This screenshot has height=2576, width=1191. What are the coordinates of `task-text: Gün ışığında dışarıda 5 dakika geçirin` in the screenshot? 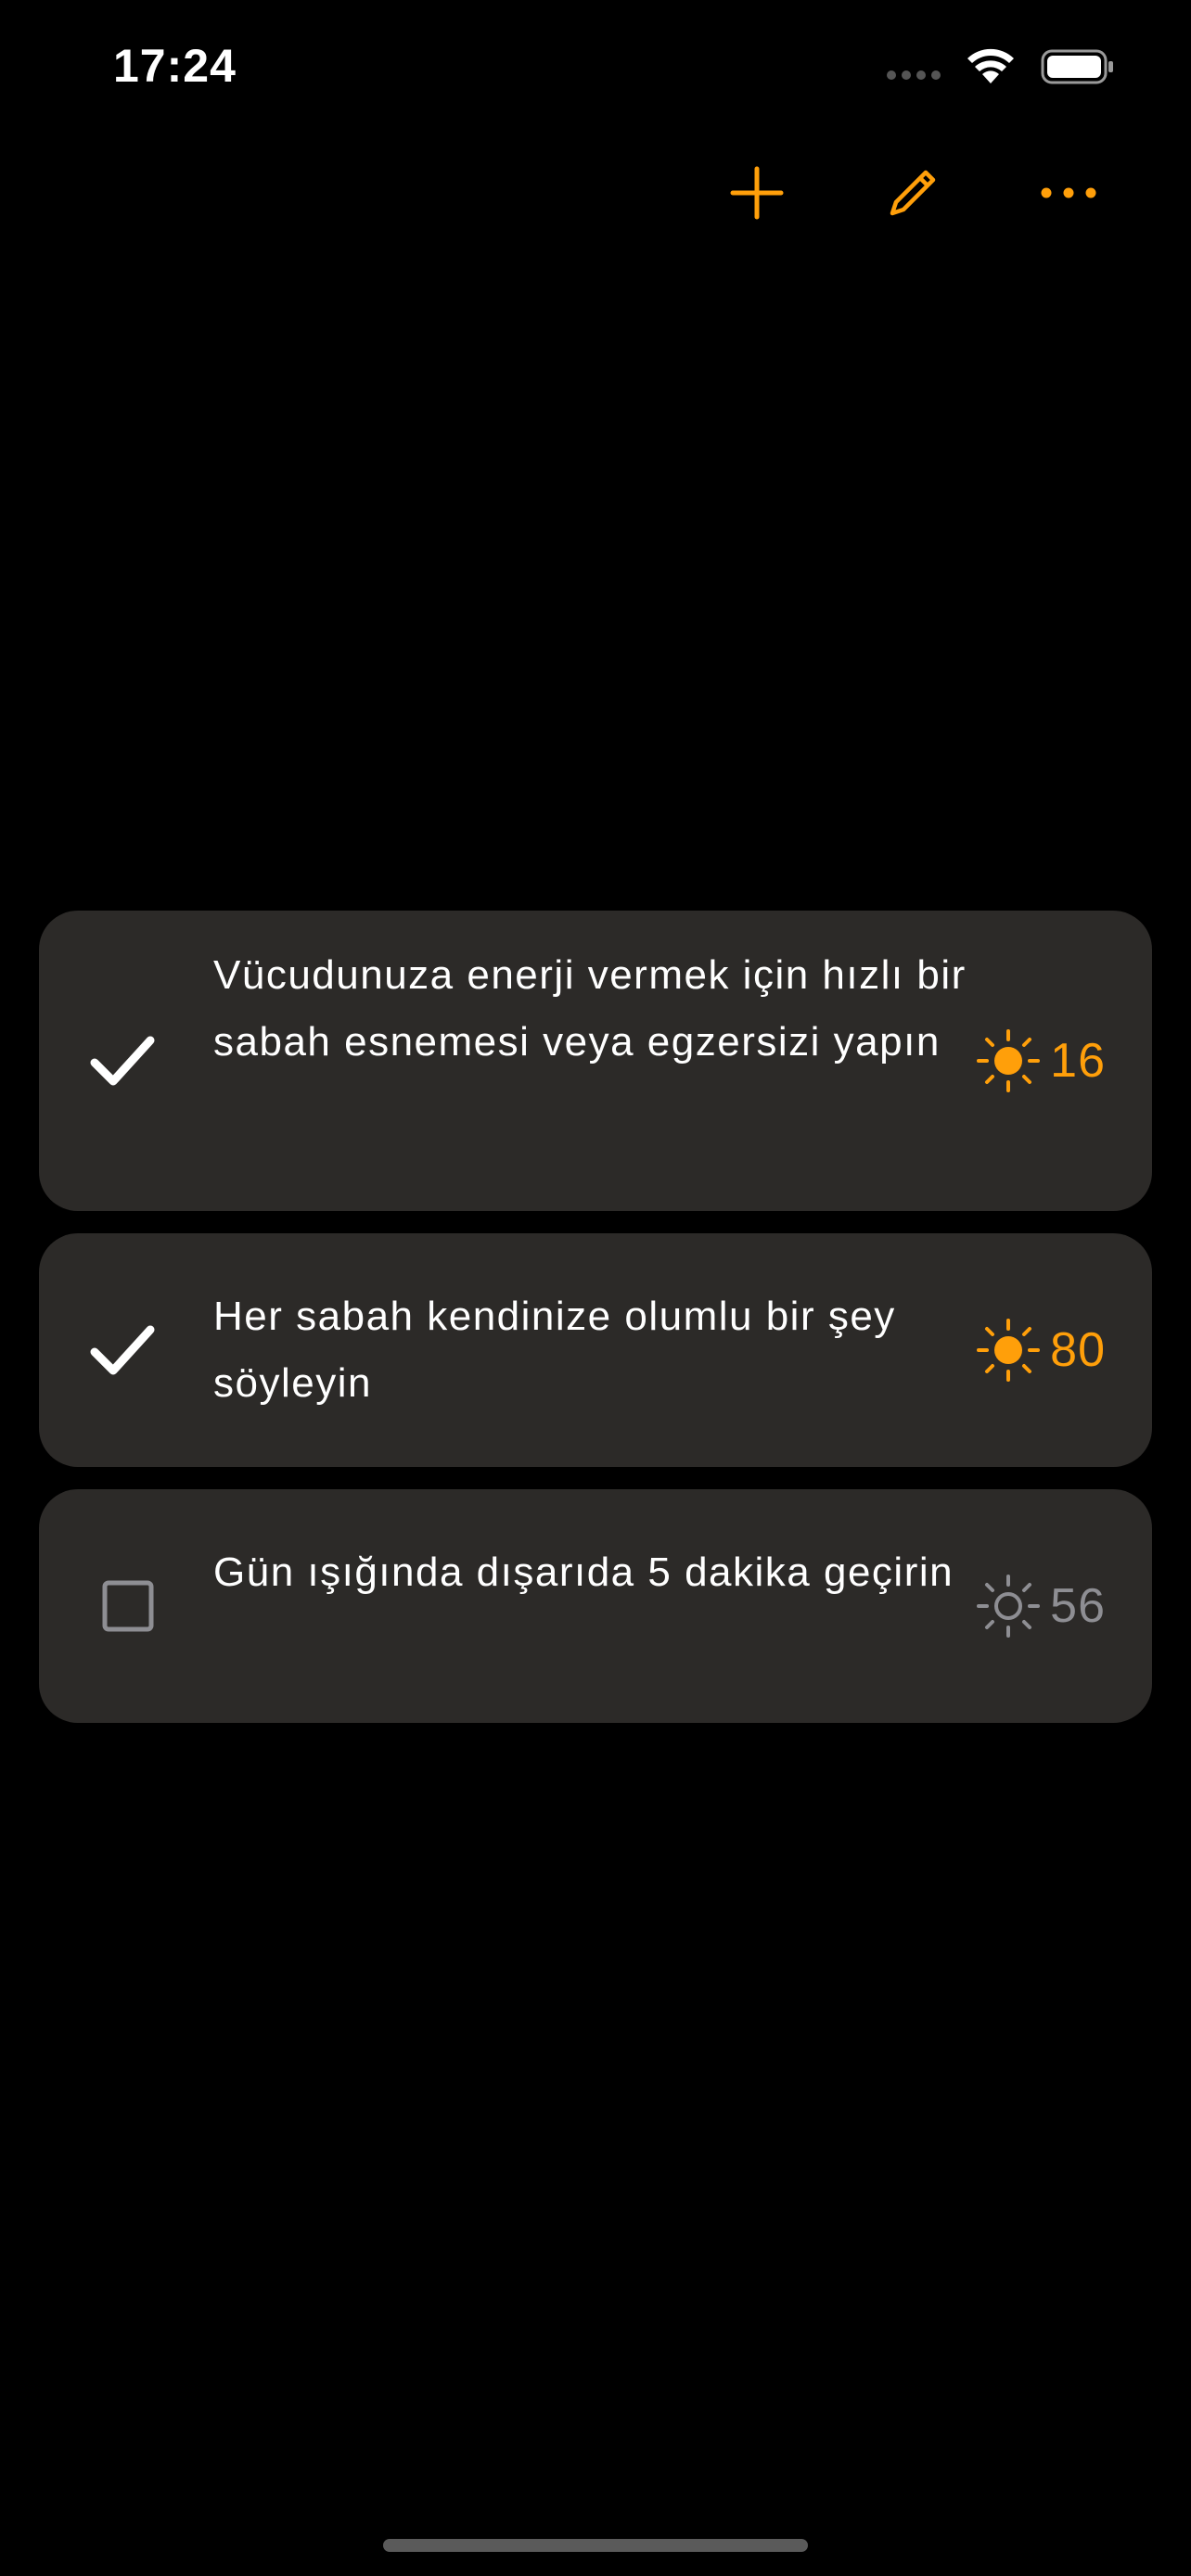 It's located at (584, 1572).